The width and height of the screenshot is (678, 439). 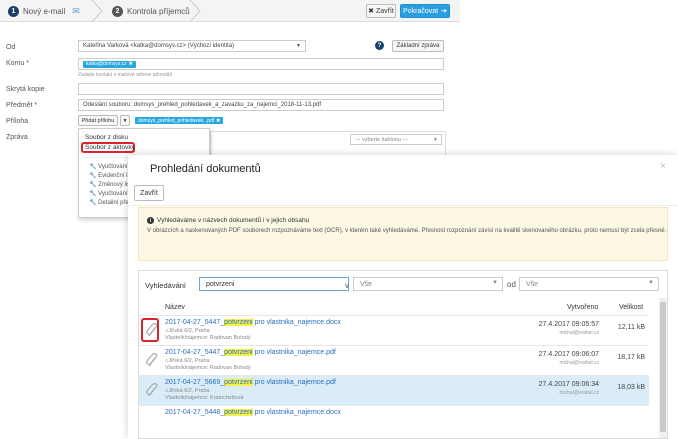 I want to click on search-input-value: potvrzeni, so click(x=220, y=284).